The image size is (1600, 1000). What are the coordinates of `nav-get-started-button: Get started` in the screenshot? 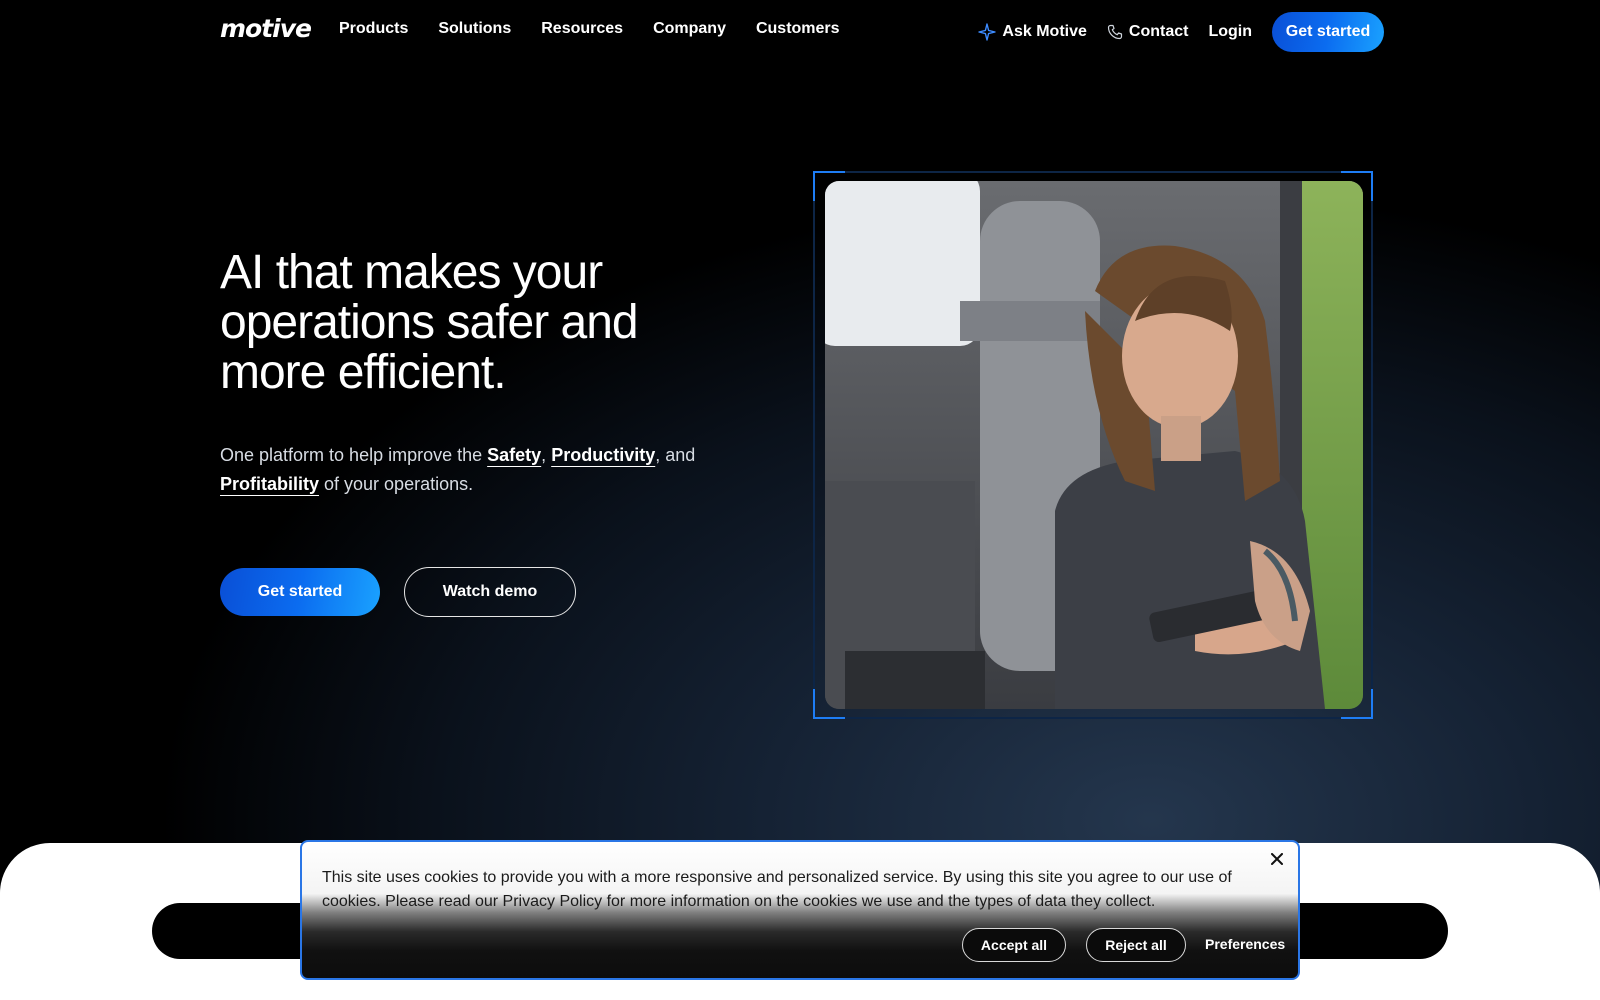 It's located at (1328, 32).